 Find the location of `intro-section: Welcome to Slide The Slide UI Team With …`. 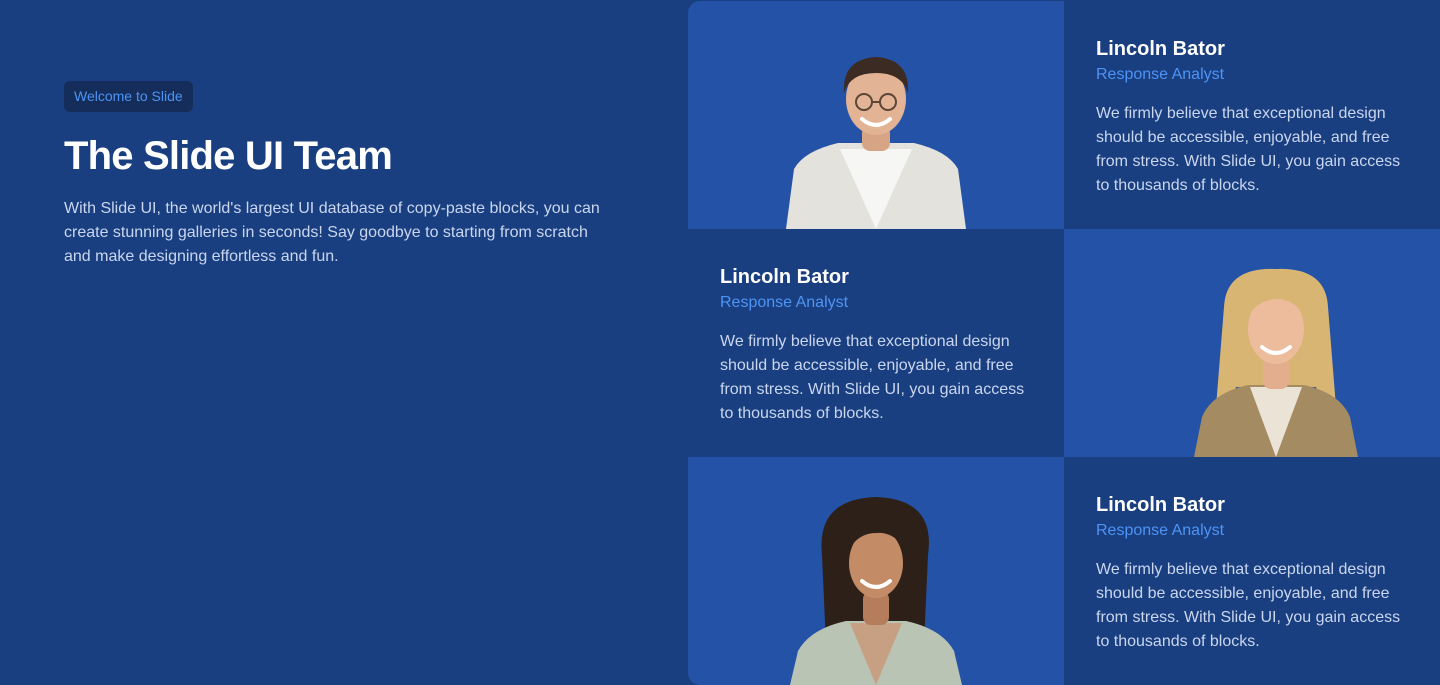

intro-section: Welcome to Slide The Slide UI Team With … is located at coordinates (344, 175).